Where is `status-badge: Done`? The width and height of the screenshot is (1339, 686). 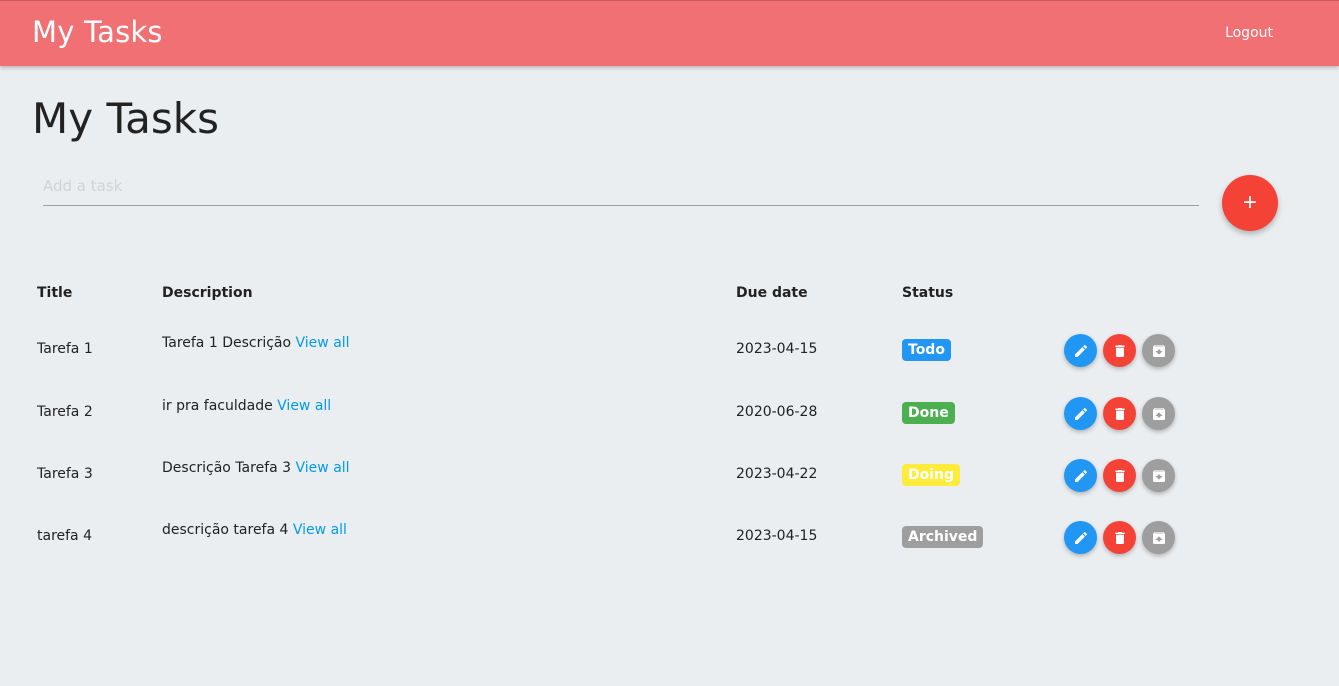
status-badge: Done is located at coordinates (928, 413).